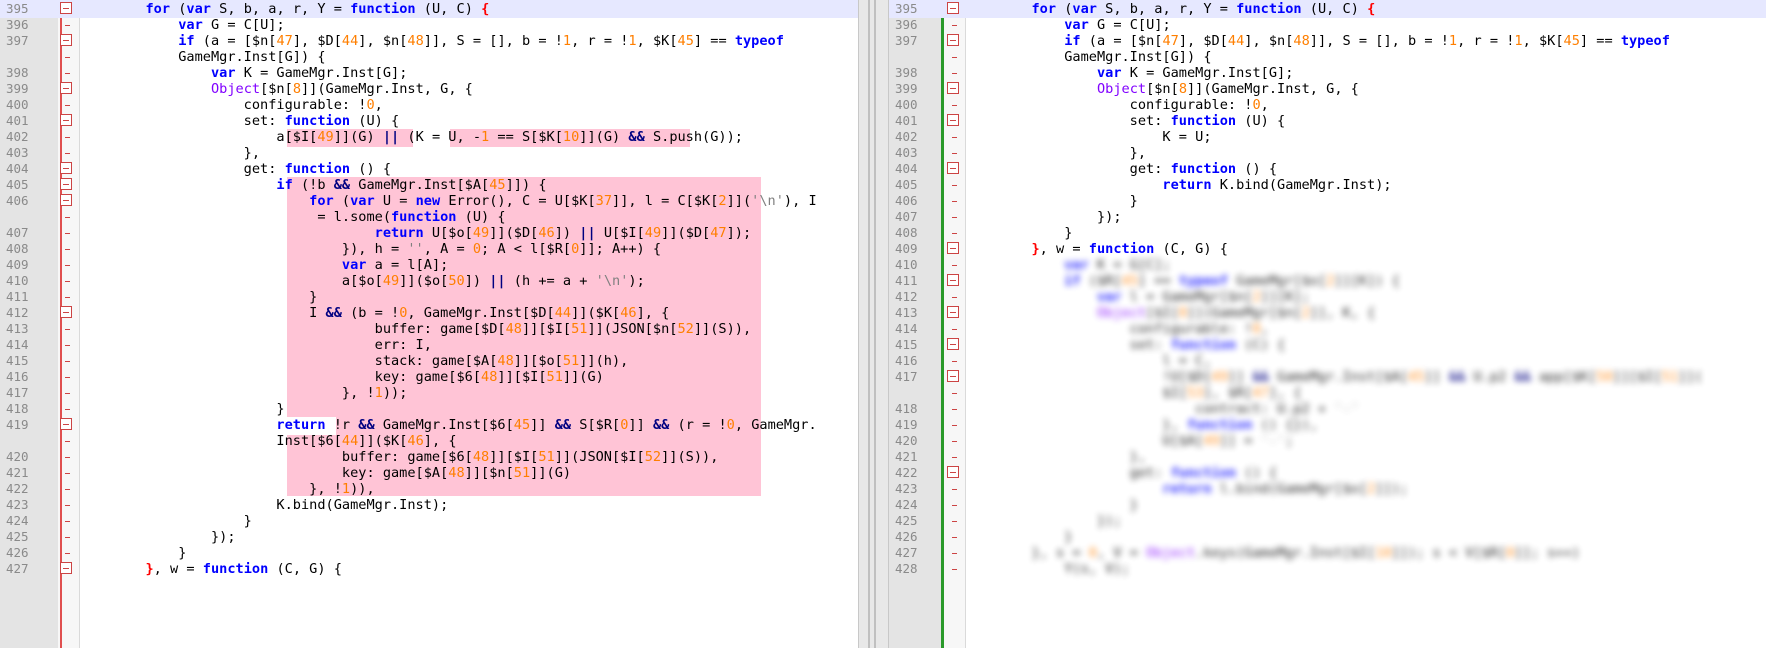  I want to click on code-line: 427 }, w = function (C, G) {, so click(429, 569).